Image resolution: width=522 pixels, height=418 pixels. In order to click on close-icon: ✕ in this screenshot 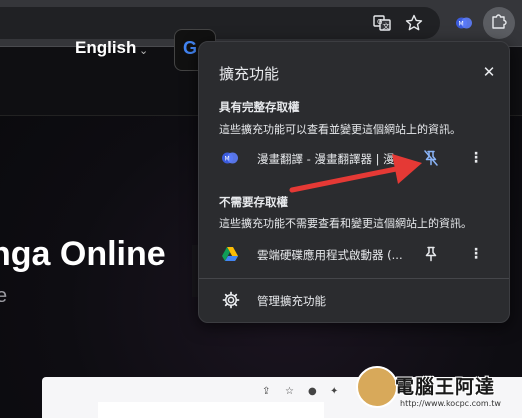, I will do `click(489, 72)`.